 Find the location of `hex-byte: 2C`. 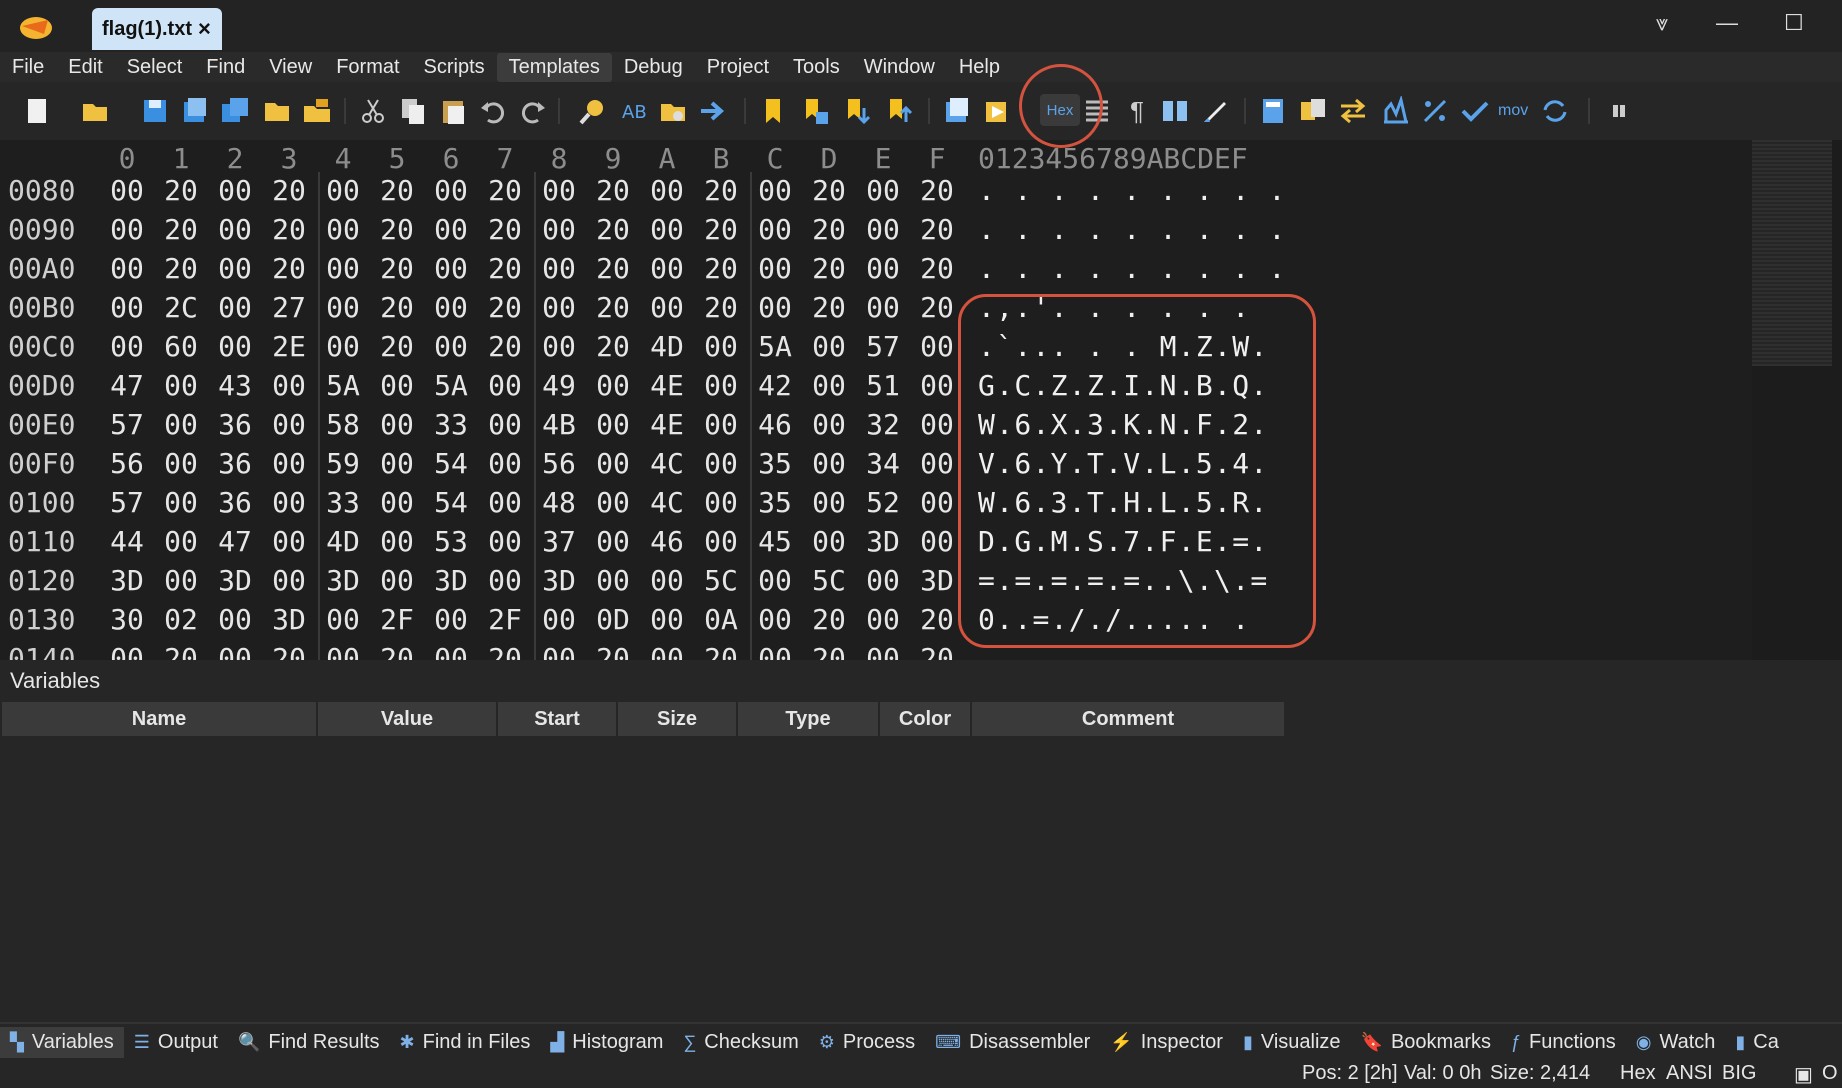

hex-byte: 2C is located at coordinates (181, 307).